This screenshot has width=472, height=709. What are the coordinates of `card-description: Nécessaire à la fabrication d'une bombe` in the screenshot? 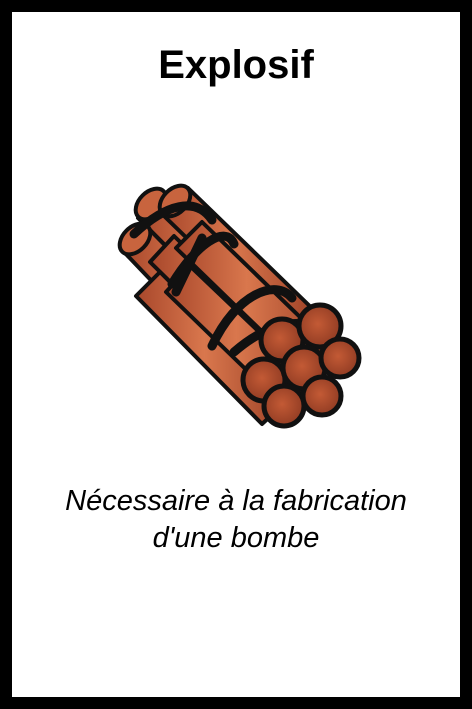 It's located at (236, 519).